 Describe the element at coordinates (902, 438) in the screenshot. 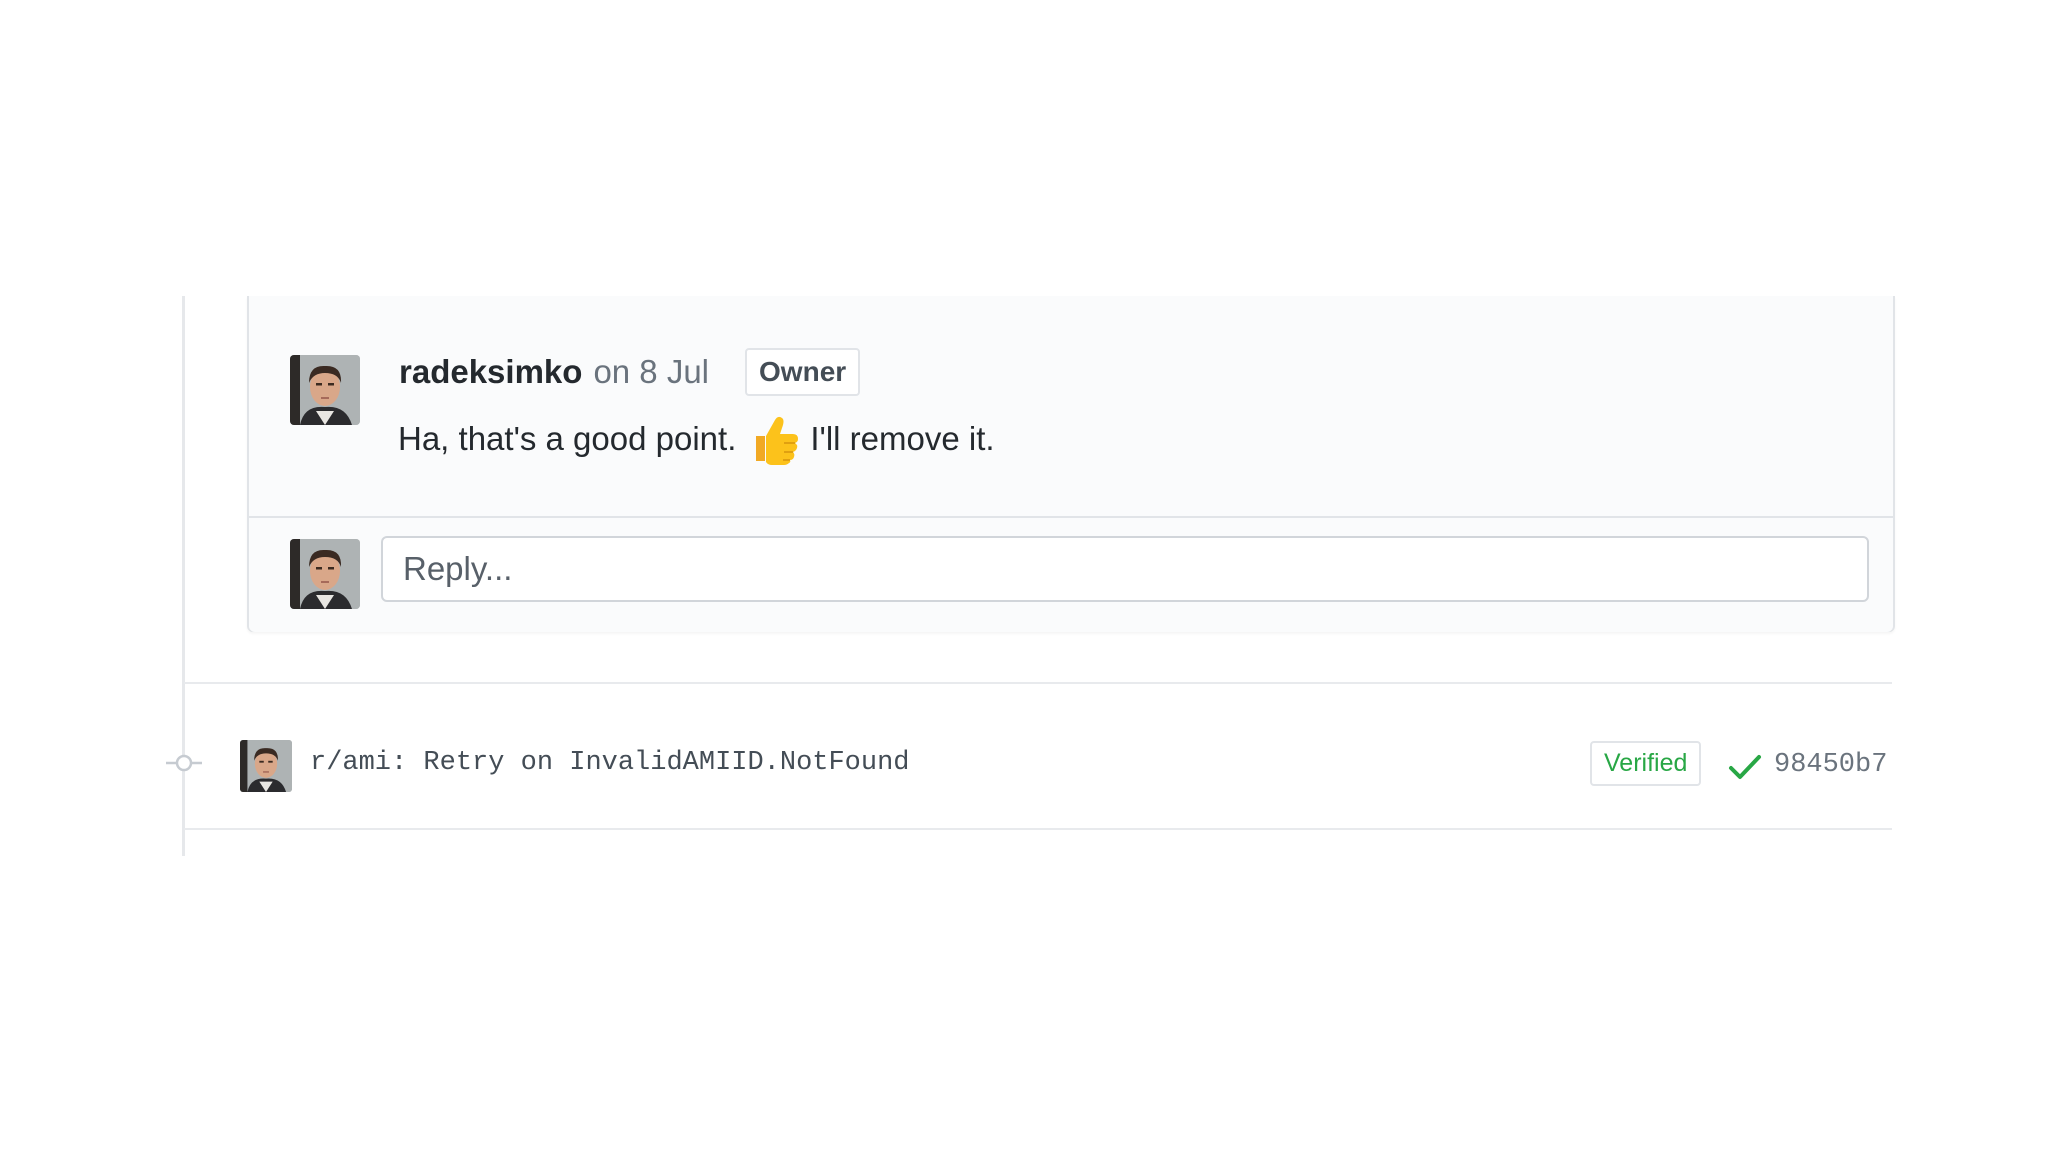

I see `comment-text-after: I'll remove it.` at that location.